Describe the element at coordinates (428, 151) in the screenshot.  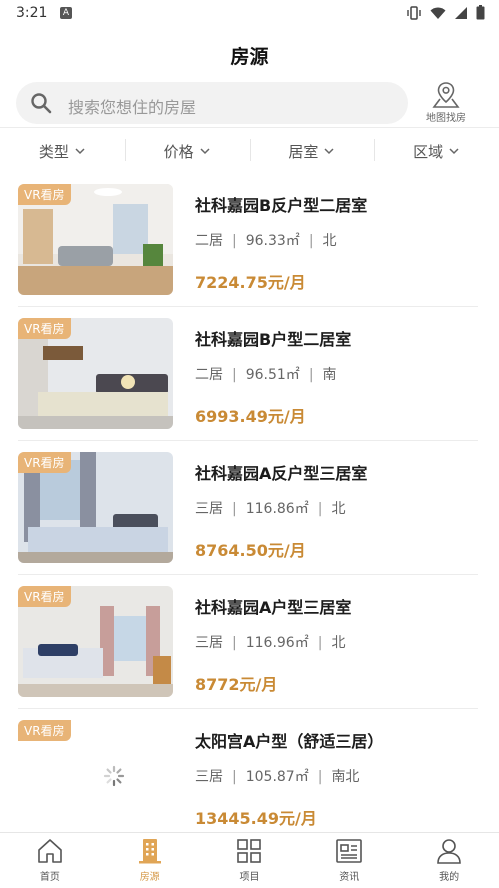
I see `filter-label: 区域` at that location.